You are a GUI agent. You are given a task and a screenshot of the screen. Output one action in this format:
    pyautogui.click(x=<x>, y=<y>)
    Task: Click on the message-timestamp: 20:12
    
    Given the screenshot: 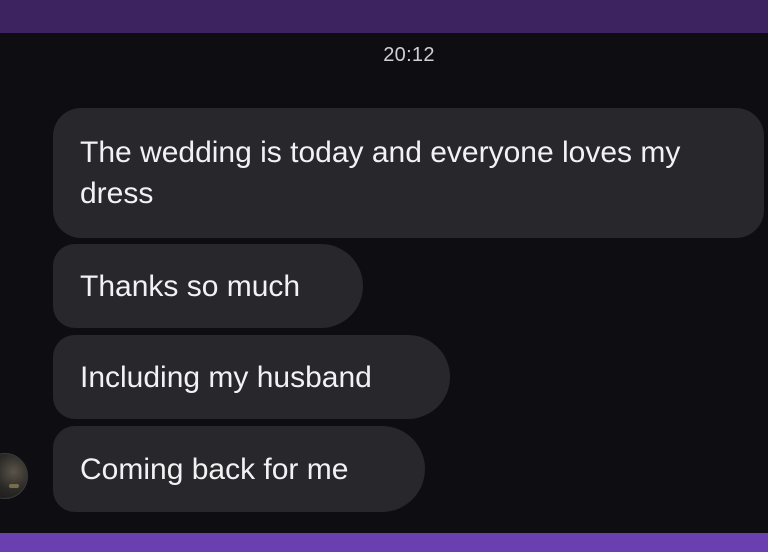 What is the action you would take?
    pyautogui.click(x=409, y=55)
    